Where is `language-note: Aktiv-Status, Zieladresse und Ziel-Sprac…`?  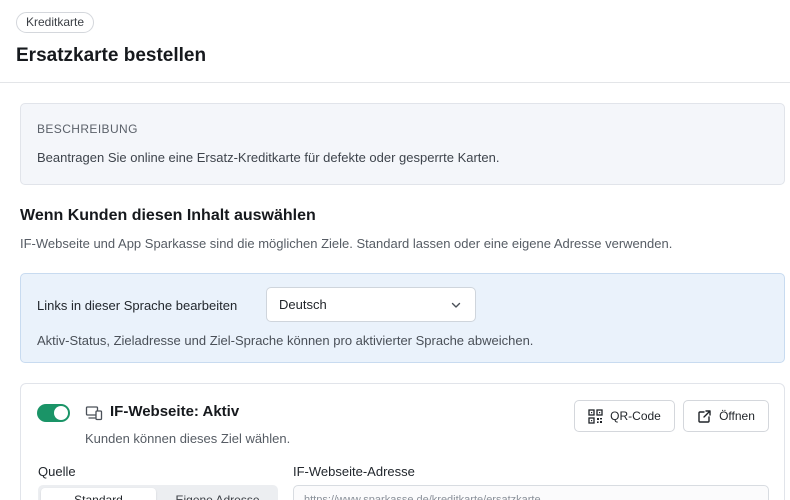 language-note: Aktiv-Status, Zieladresse und Ziel-Sprac… is located at coordinates (285, 340).